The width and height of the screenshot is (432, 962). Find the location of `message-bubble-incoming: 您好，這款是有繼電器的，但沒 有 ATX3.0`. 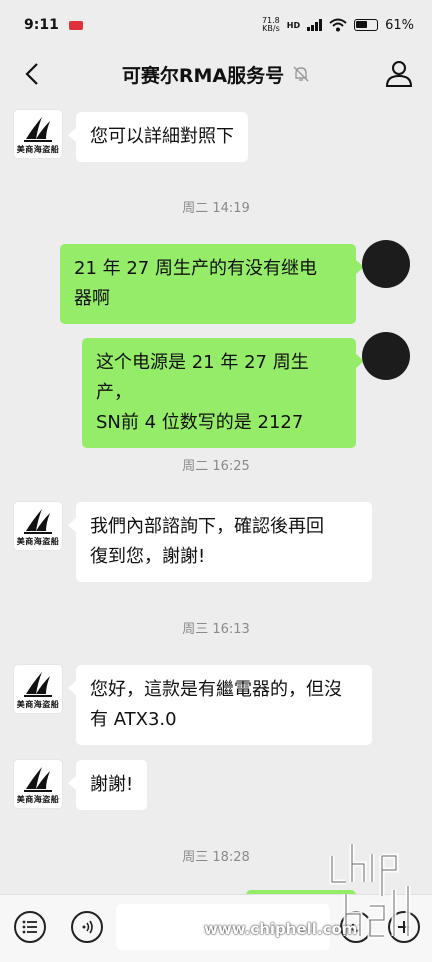

message-bubble-incoming: 您好，這款是有繼電器的，但沒 有 ATX3.0 is located at coordinates (220, 705).